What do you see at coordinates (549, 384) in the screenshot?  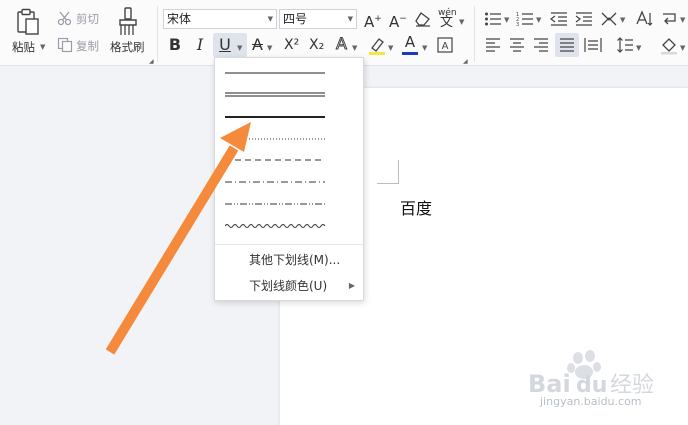 I see `svg-text: Bai` at bounding box center [549, 384].